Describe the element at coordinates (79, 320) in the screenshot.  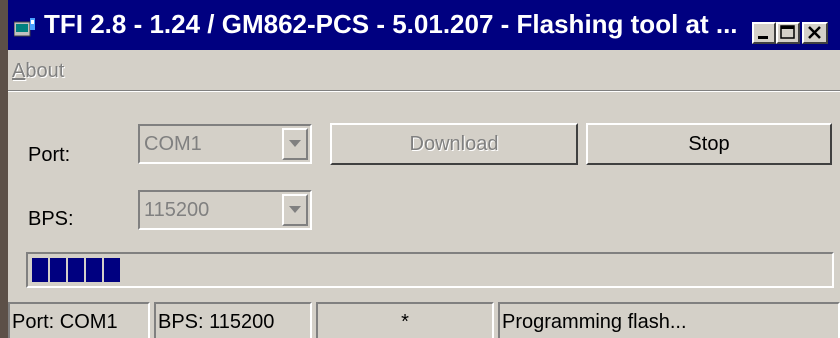
I see `status-port: Port: COM1` at that location.